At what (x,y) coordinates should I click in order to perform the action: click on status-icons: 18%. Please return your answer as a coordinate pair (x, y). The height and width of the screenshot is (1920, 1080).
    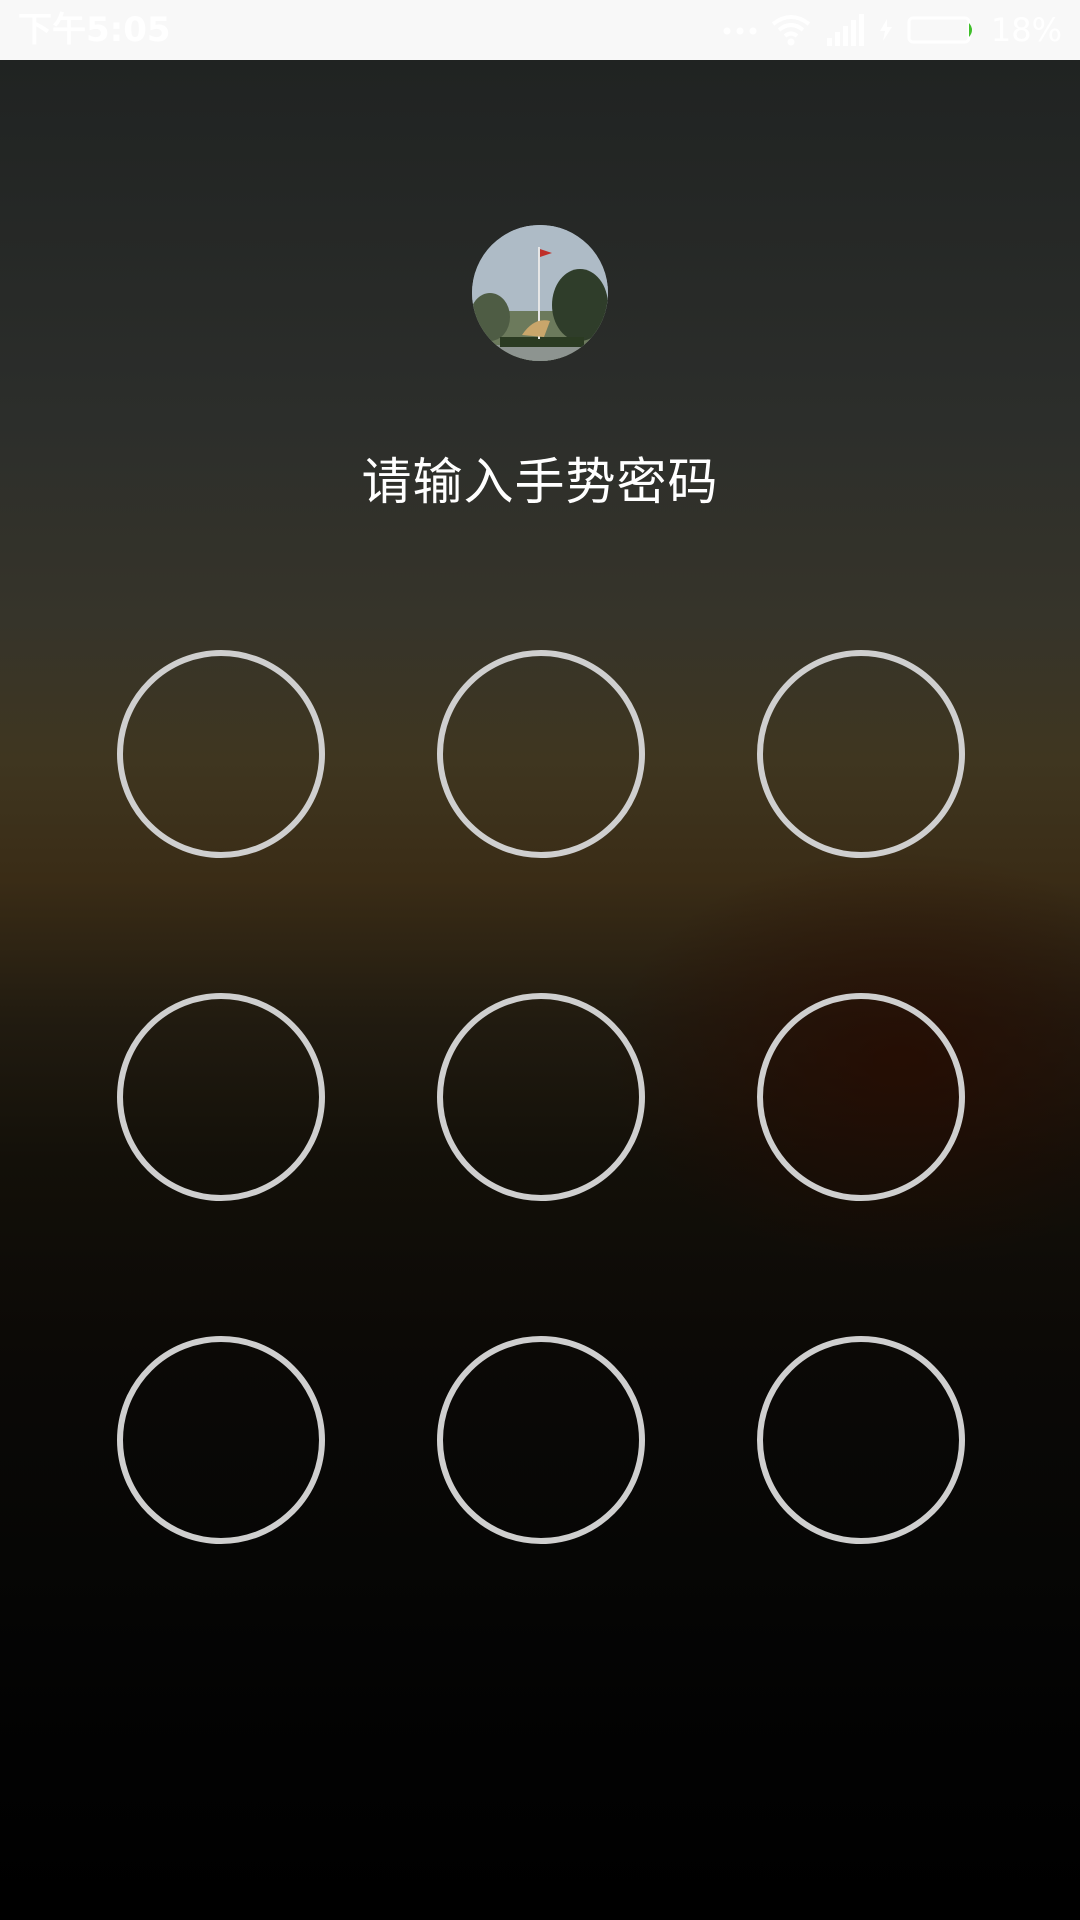
    Looking at the image, I should click on (892, 30).